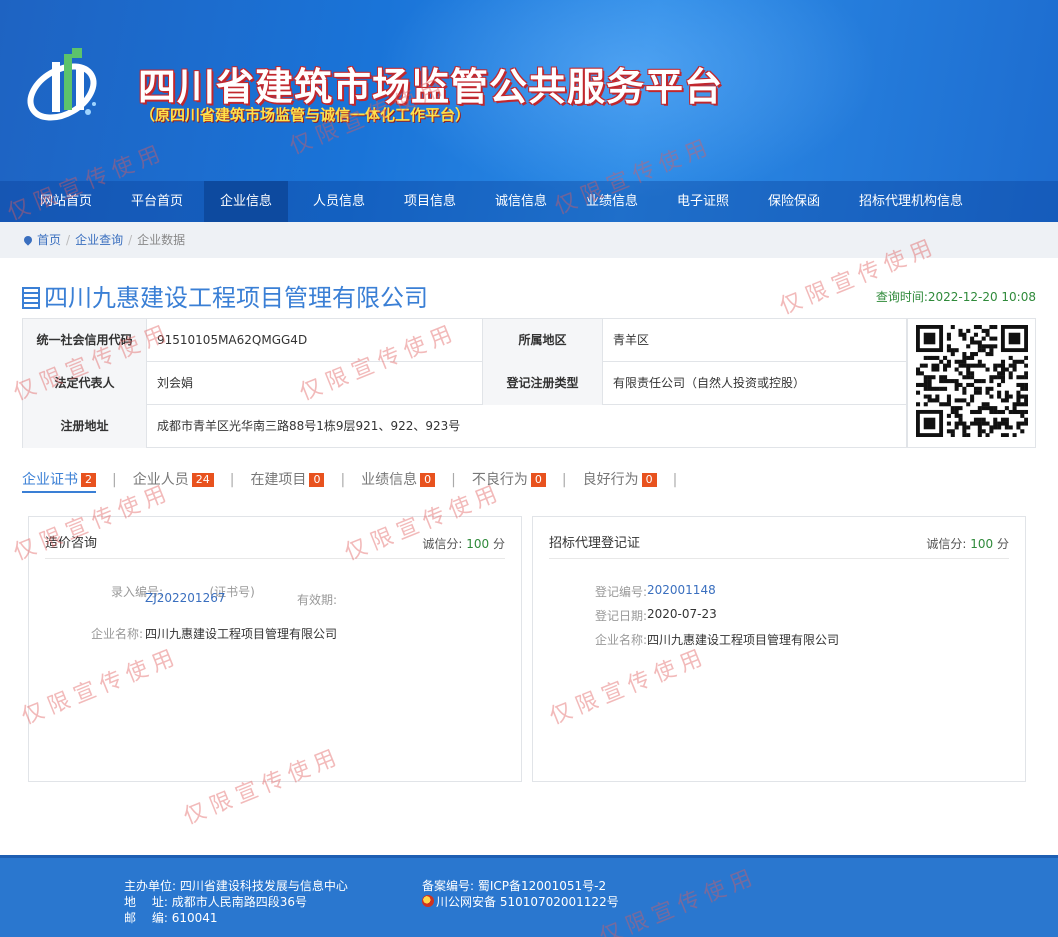 The image size is (1058, 937). I want to click on region-value: 青羊区, so click(755, 340).